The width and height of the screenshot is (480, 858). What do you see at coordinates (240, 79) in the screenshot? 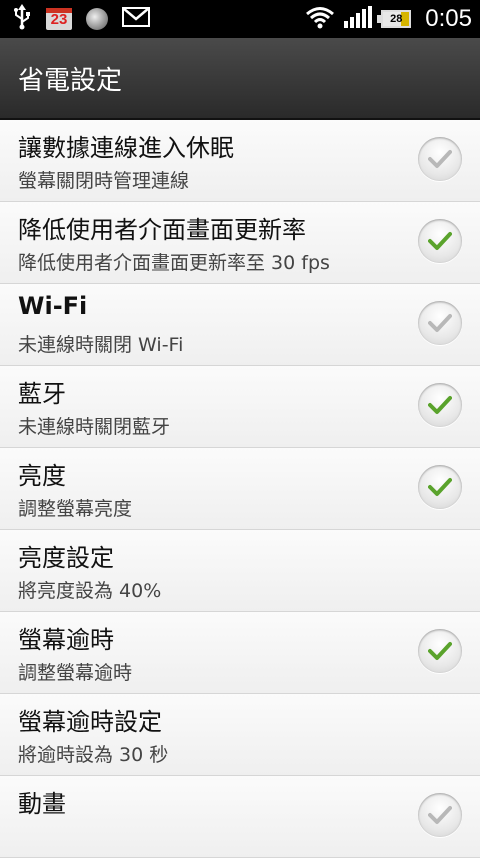
I see `title-bar: 省電設定` at bounding box center [240, 79].